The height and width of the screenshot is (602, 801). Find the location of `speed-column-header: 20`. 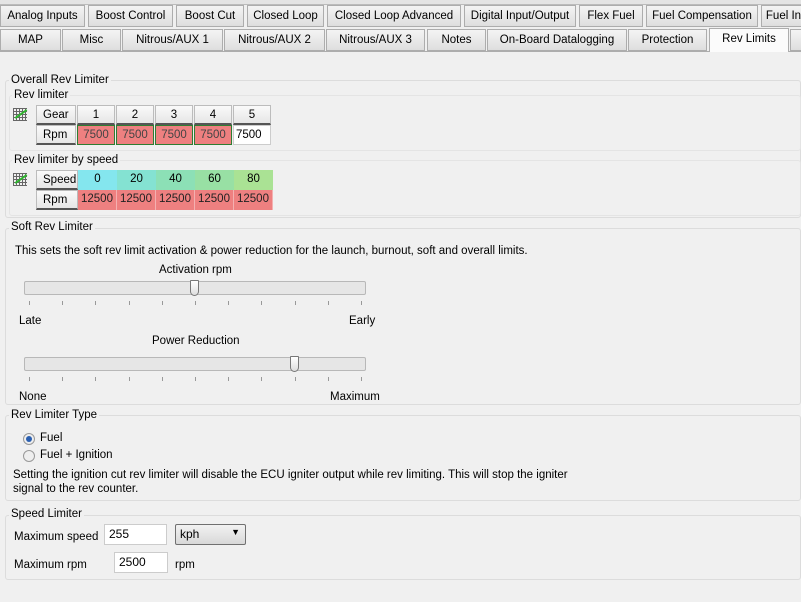

speed-column-header: 20 is located at coordinates (136, 180).